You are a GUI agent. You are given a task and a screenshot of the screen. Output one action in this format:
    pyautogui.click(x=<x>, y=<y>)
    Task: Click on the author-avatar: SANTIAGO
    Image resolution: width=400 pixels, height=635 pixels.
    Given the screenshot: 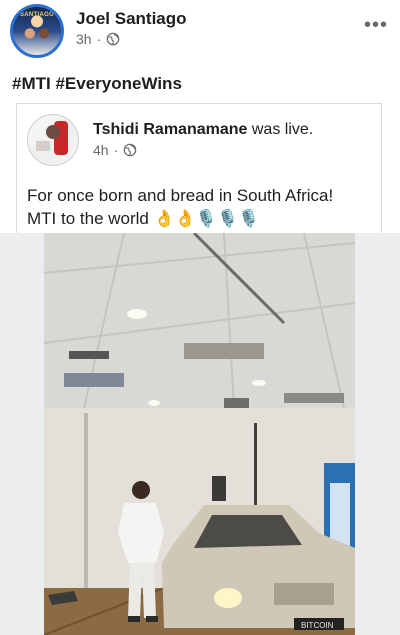 What is the action you would take?
    pyautogui.click(x=37, y=31)
    